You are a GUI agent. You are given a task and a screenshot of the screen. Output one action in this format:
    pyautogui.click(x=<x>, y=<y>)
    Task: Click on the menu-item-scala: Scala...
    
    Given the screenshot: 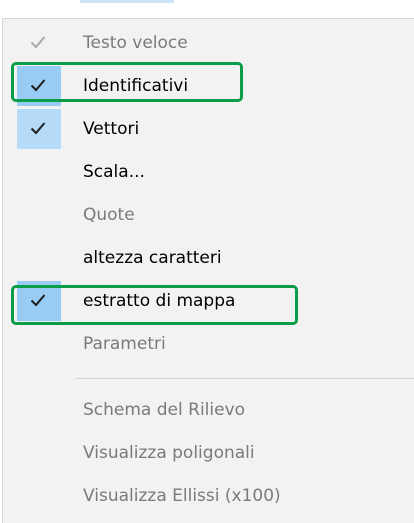 What is the action you would take?
    pyautogui.click(x=208, y=172)
    